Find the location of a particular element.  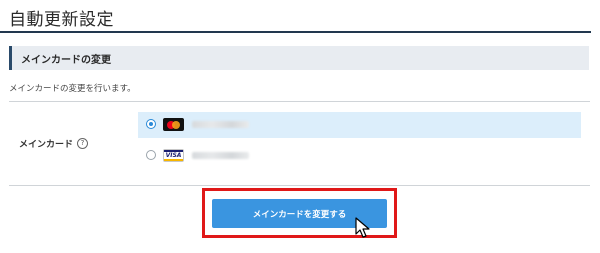

radio-visa is located at coordinates (151, 155).